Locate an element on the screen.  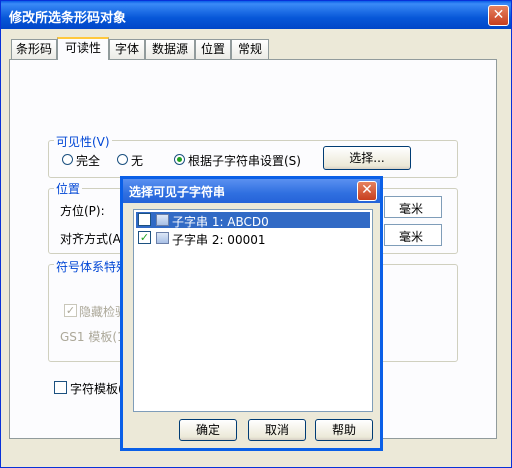
cancel-button: 取消 is located at coordinates (277, 430).